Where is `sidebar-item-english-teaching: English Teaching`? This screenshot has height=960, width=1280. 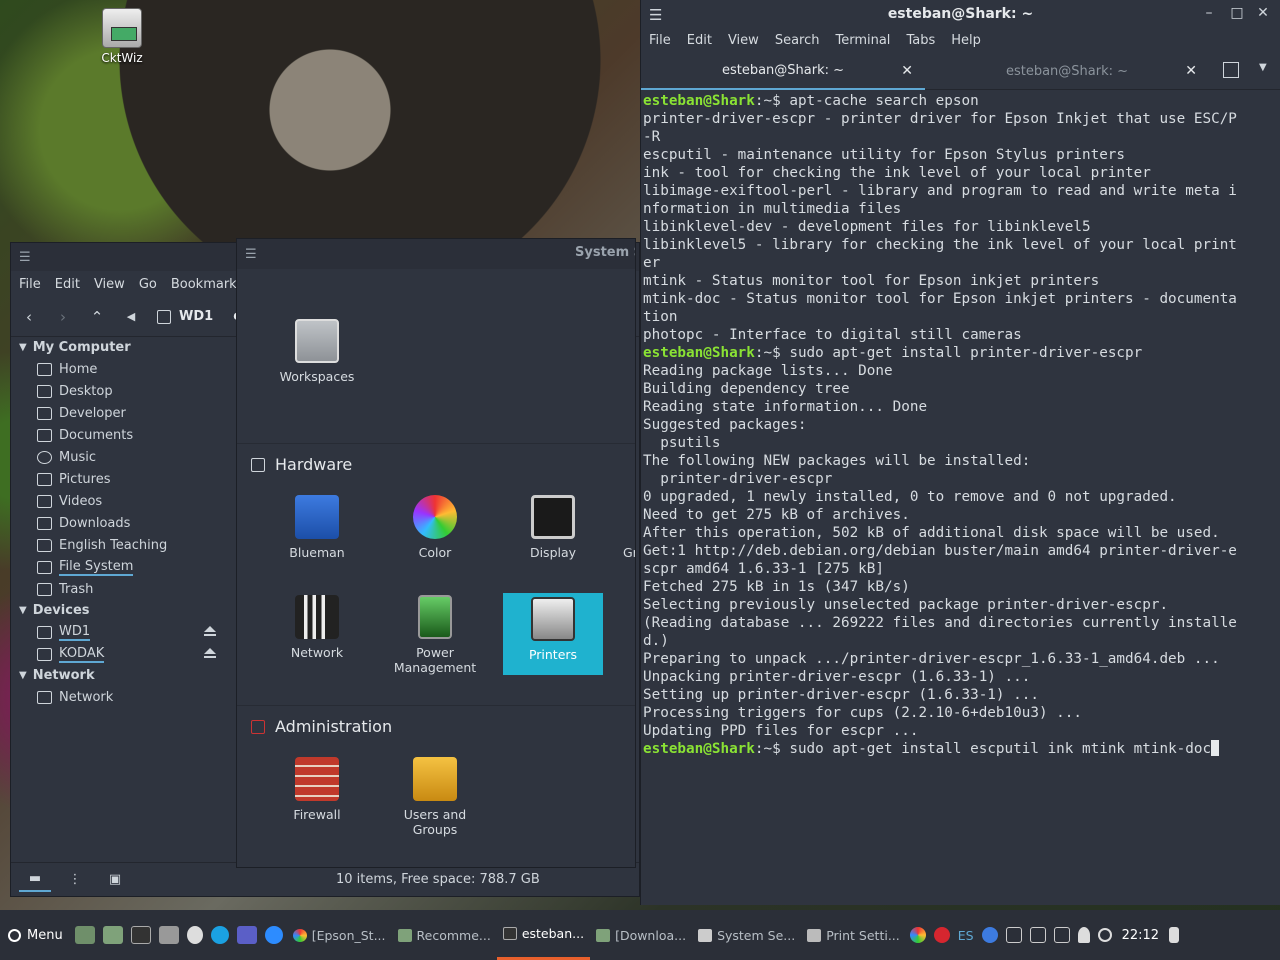 sidebar-item-english-teaching: English Teaching is located at coordinates (115, 545).